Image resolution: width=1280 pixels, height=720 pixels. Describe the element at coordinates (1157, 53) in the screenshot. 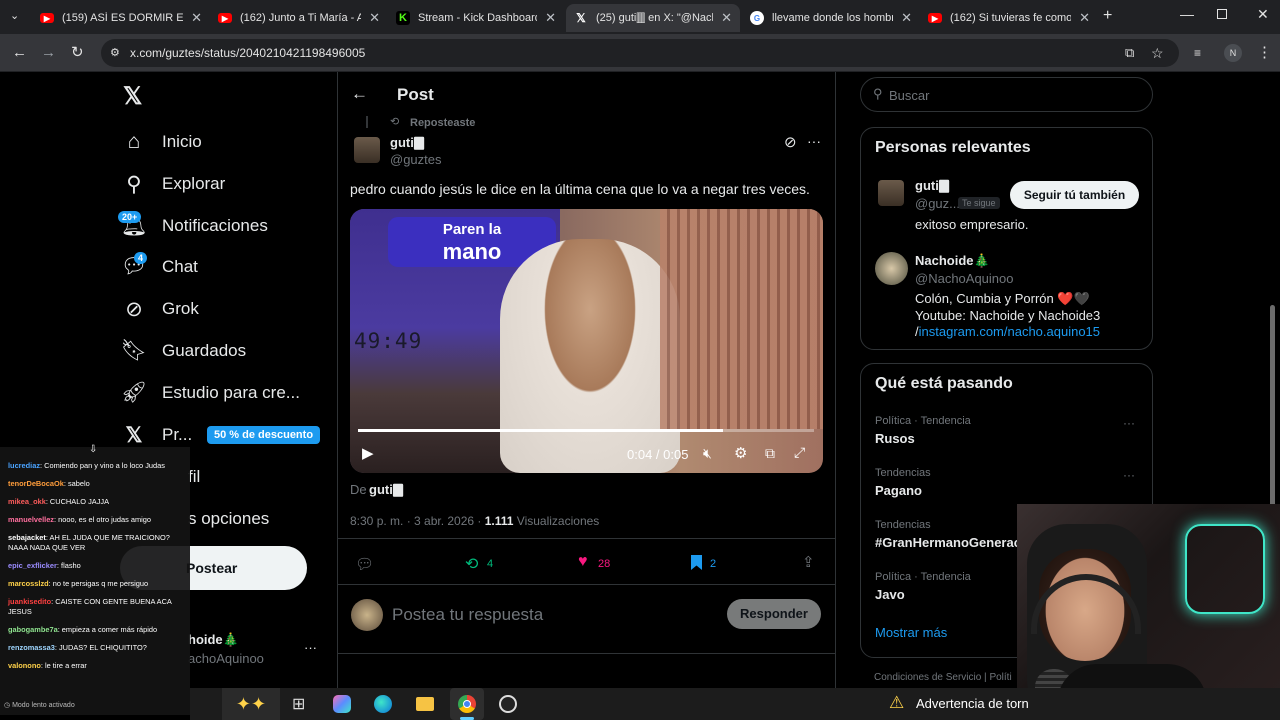

I see `bookmark-star-icon: ☆` at that location.